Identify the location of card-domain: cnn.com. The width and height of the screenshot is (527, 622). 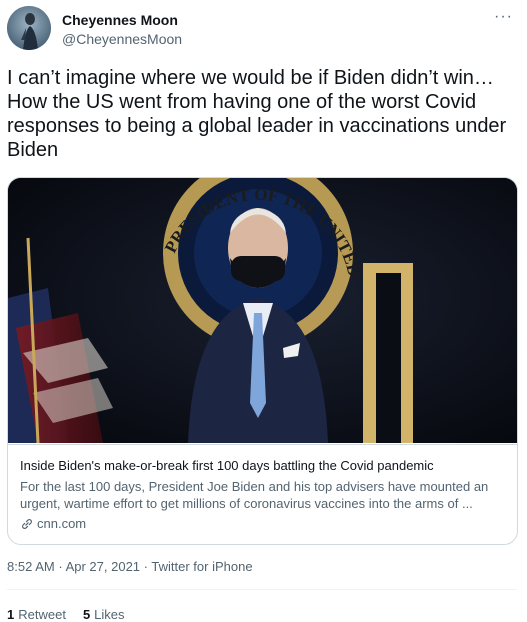
(53, 523).